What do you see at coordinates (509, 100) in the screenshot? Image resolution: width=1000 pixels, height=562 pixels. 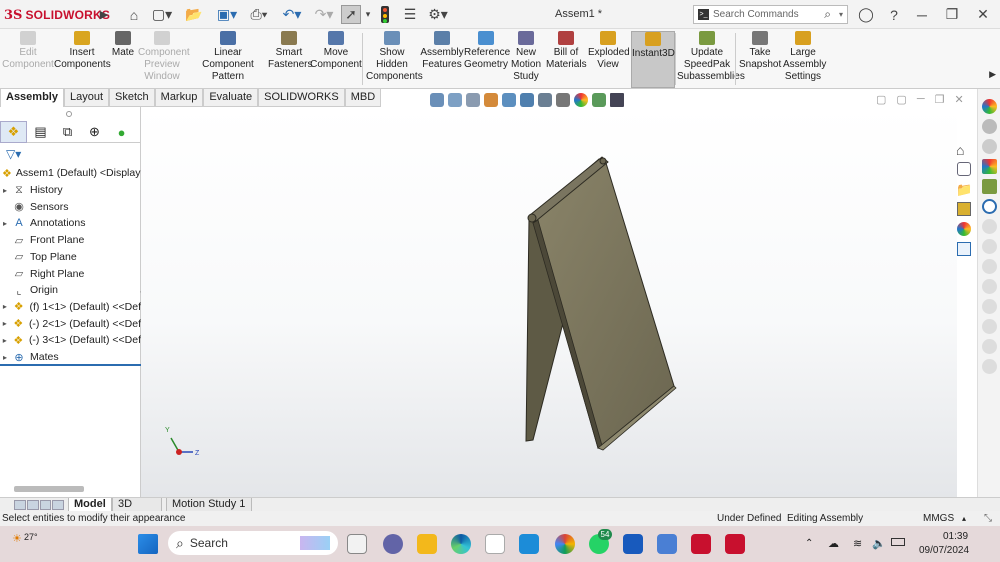 I see `dynamic-annotation-icon` at bounding box center [509, 100].